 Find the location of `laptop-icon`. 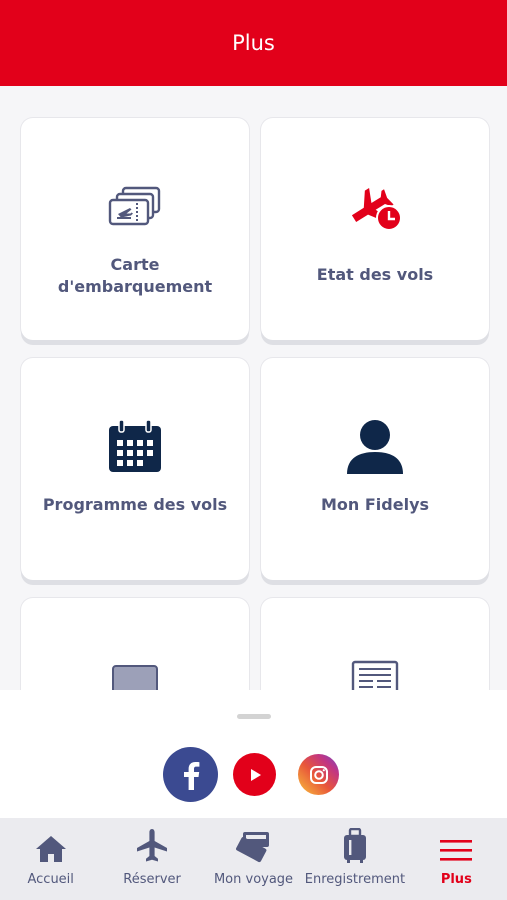

laptop-icon is located at coordinates (135, 677).